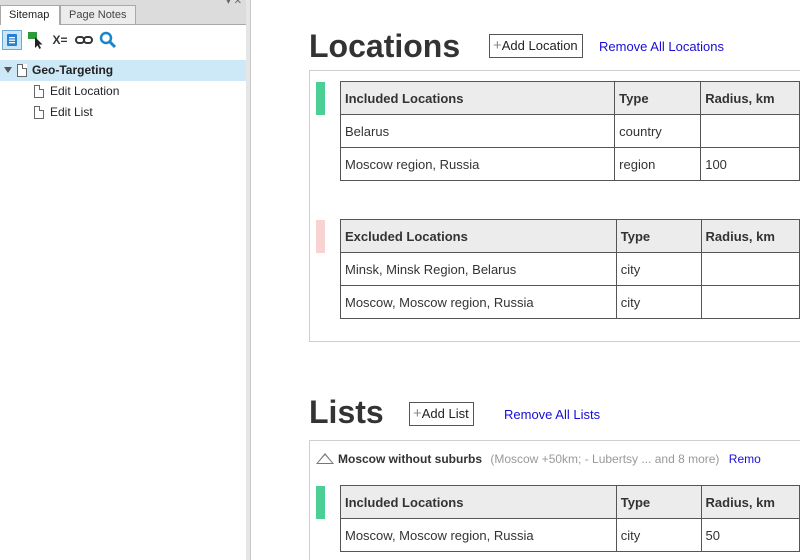 This screenshot has width=800, height=560. Describe the element at coordinates (410, 459) in the screenshot. I see `list-name: Moscow without suburbs` at that location.